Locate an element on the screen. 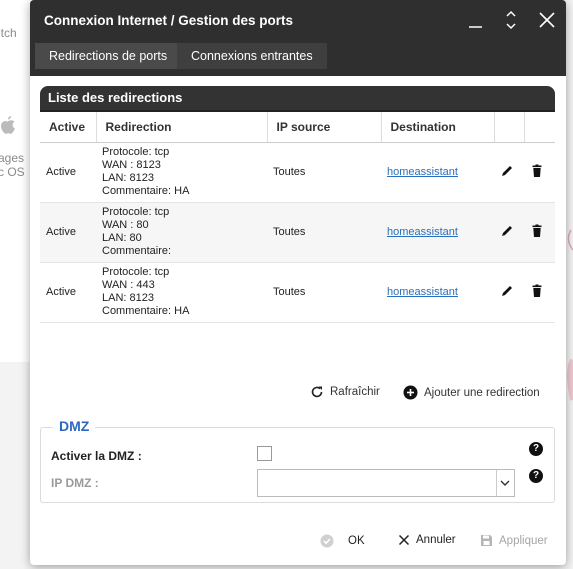 The width and height of the screenshot is (573, 569). ok-label: OK is located at coordinates (356, 541).